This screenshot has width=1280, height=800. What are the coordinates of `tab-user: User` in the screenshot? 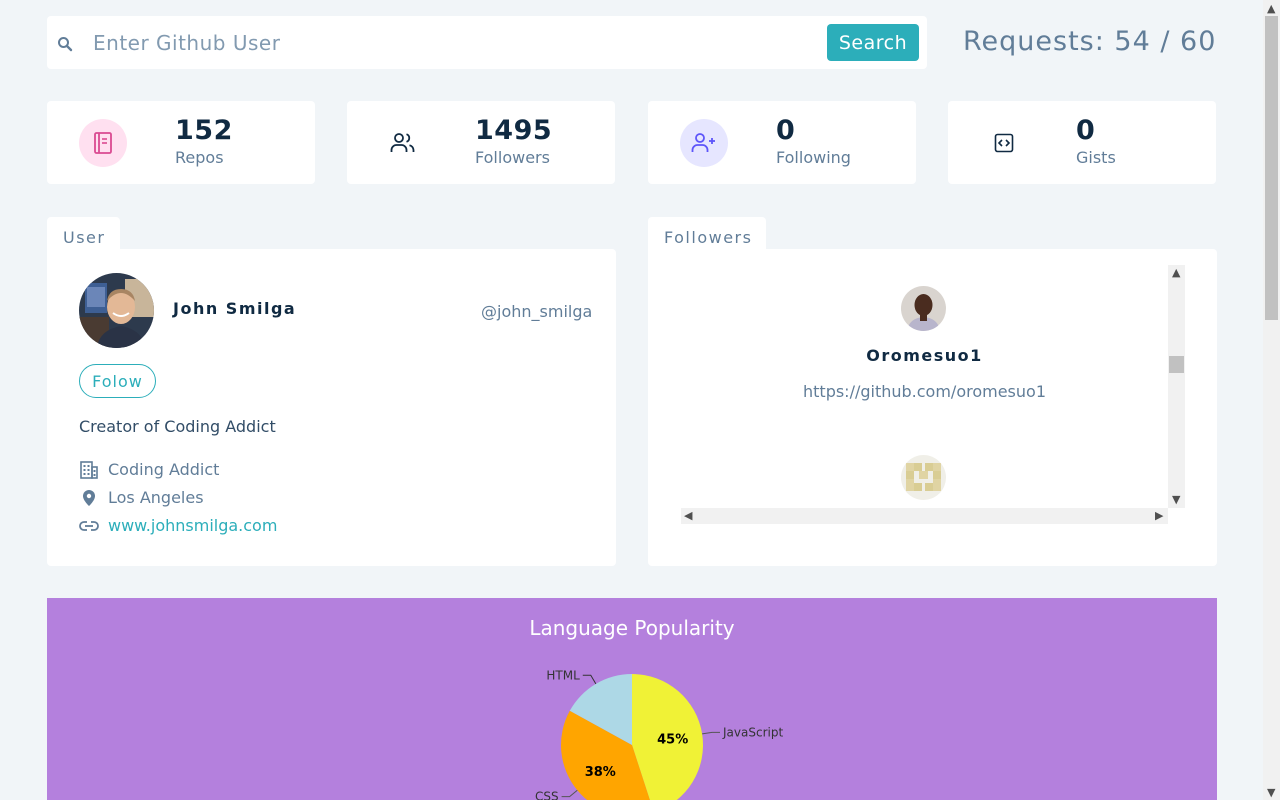 It's located at (83, 233).